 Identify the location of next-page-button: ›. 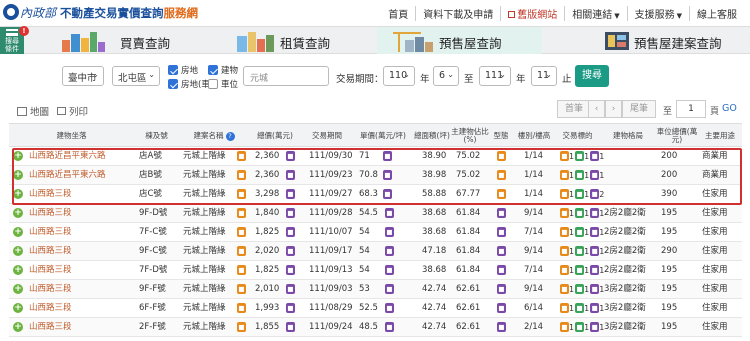
(613, 109).